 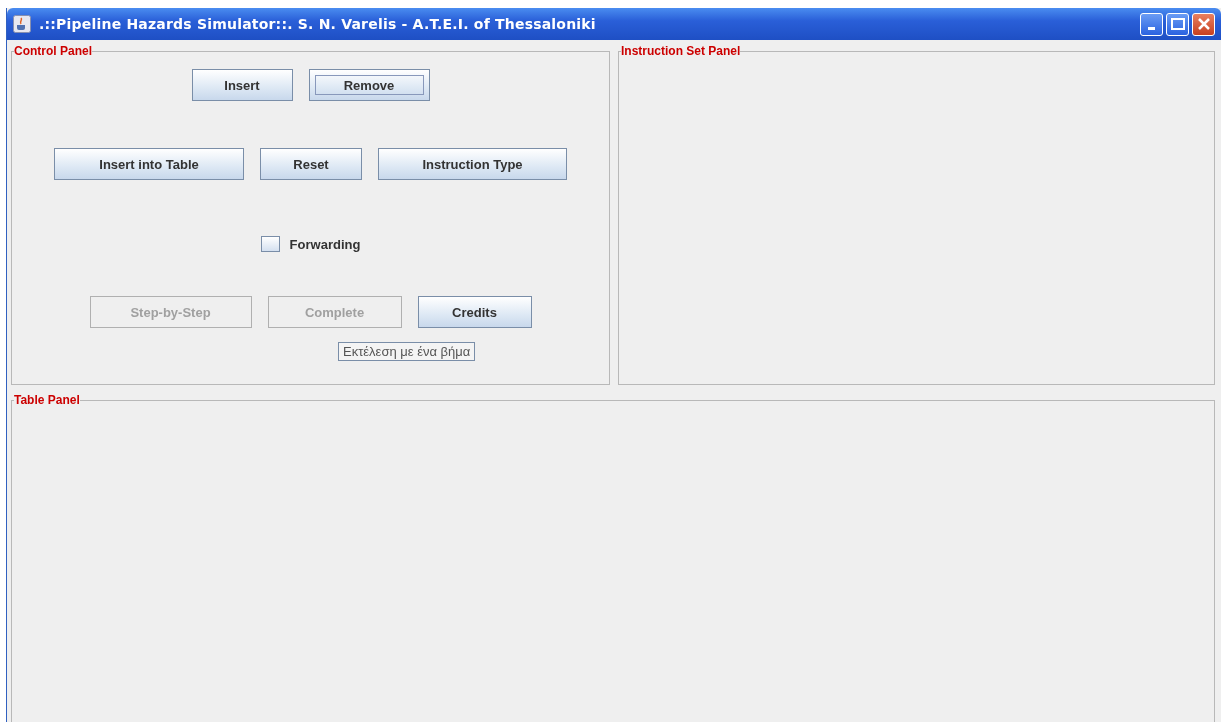 What do you see at coordinates (369, 85) in the screenshot?
I see `push-button: Remove` at bounding box center [369, 85].